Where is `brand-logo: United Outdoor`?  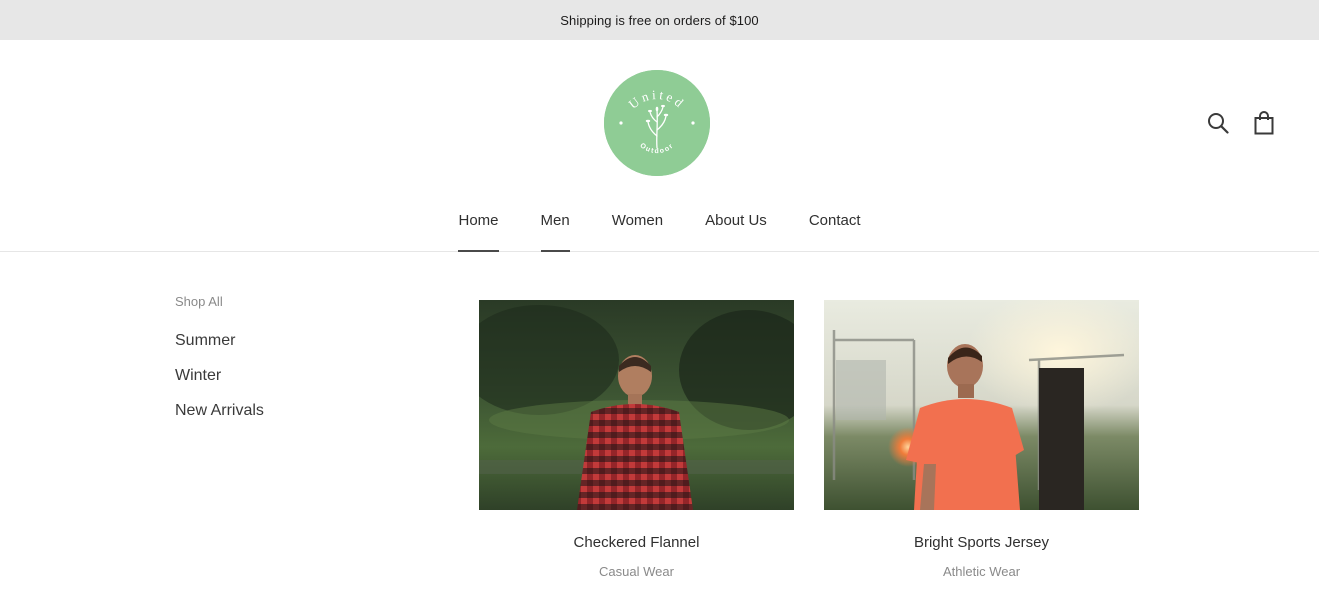 brand-logo: United Outdoor is located at coordinates (657, 123).